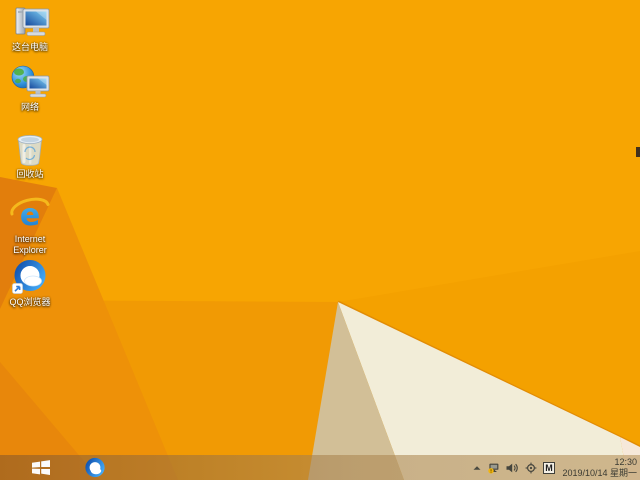 This screenshot has height=480, width=640. I want to click on network-icon, so click(30, 82).